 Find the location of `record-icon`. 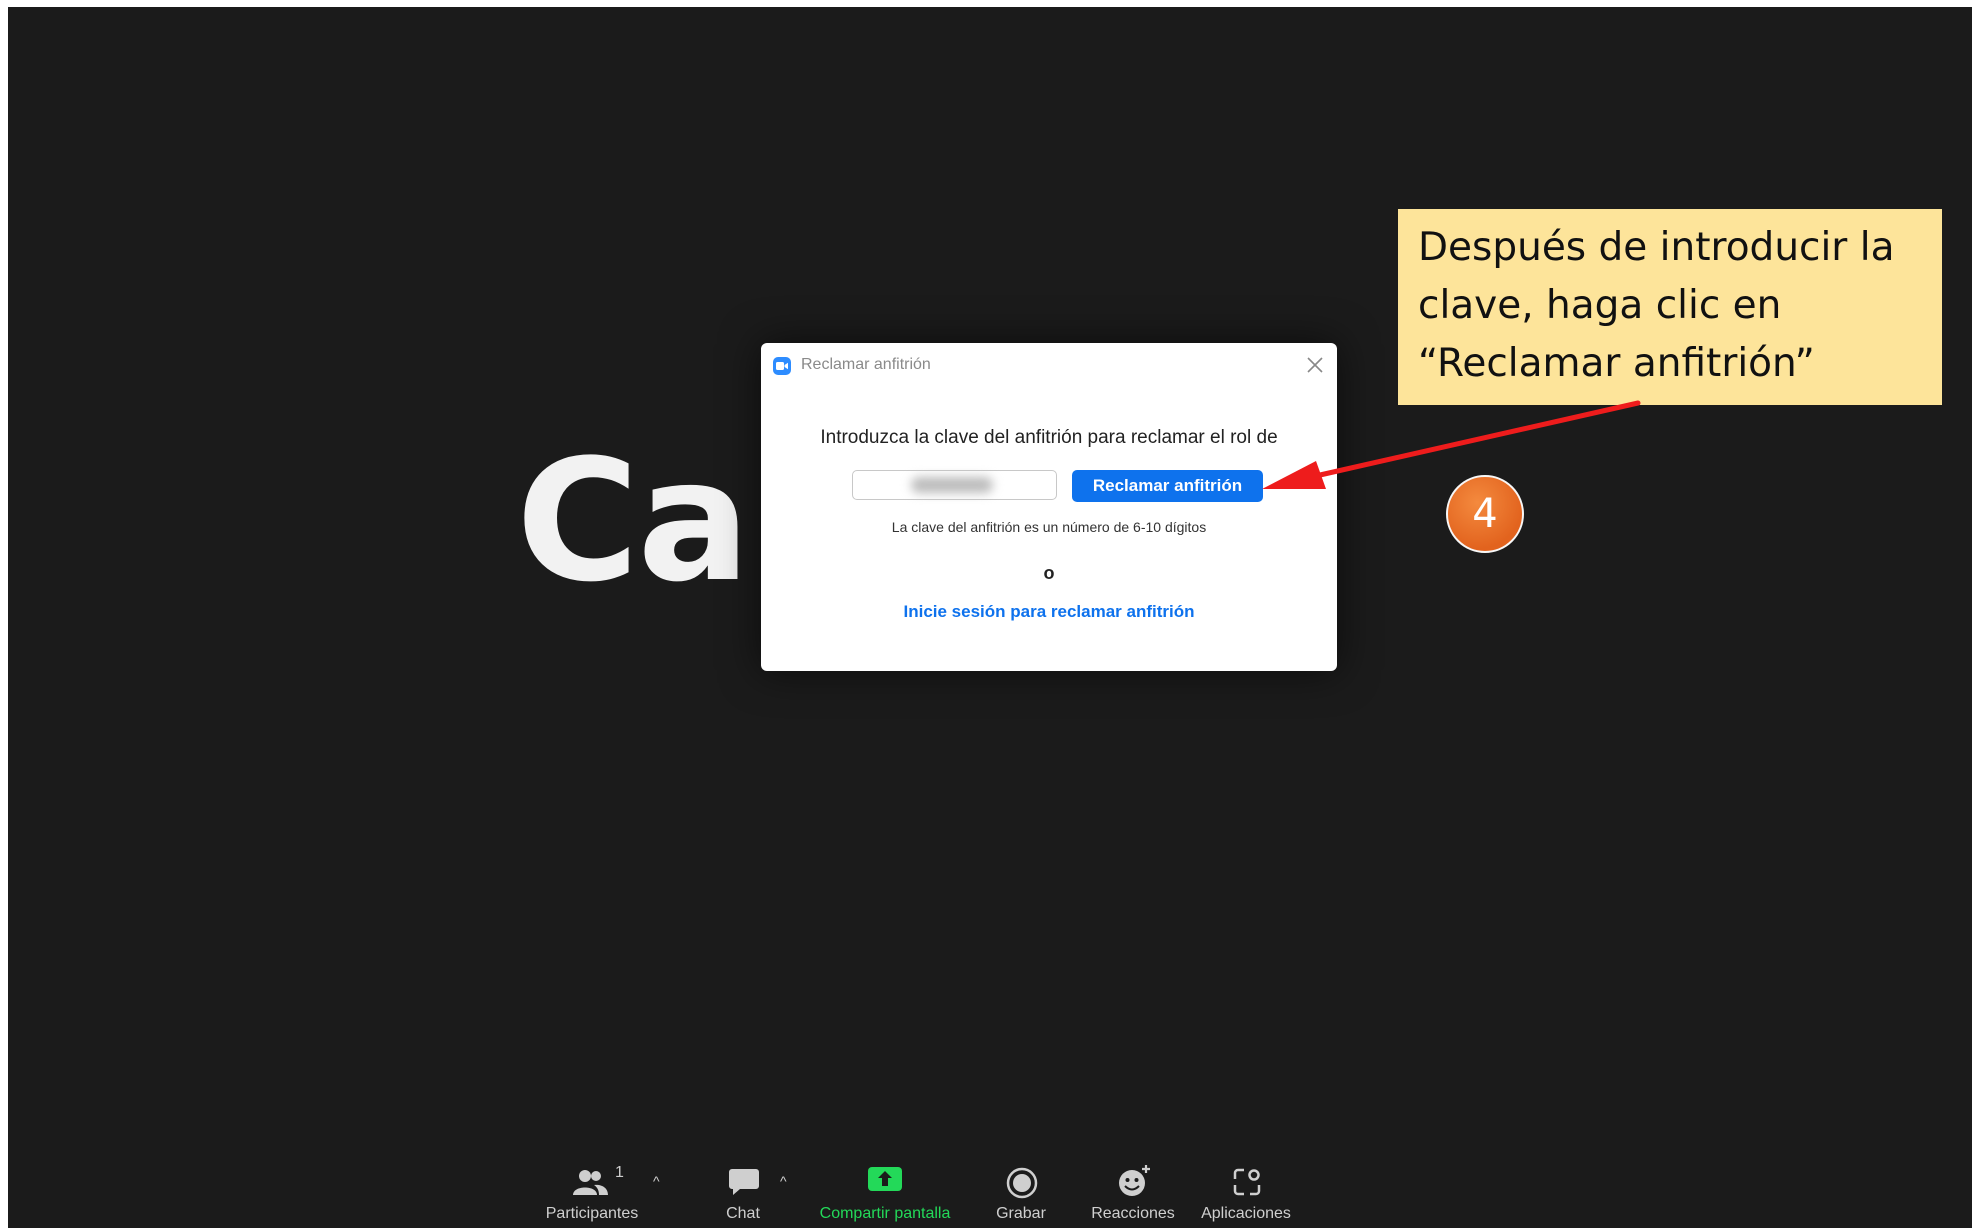

record-icon is located at coordinates (1022, 1183).